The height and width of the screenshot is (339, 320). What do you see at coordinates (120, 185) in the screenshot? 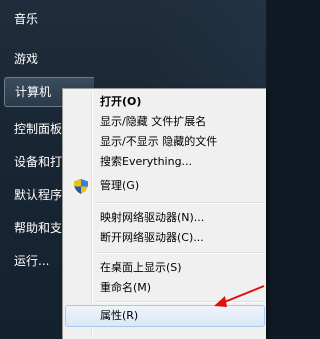
I see `menu-item-manage-label: 管理(G)` at bounding box center [120, 185].